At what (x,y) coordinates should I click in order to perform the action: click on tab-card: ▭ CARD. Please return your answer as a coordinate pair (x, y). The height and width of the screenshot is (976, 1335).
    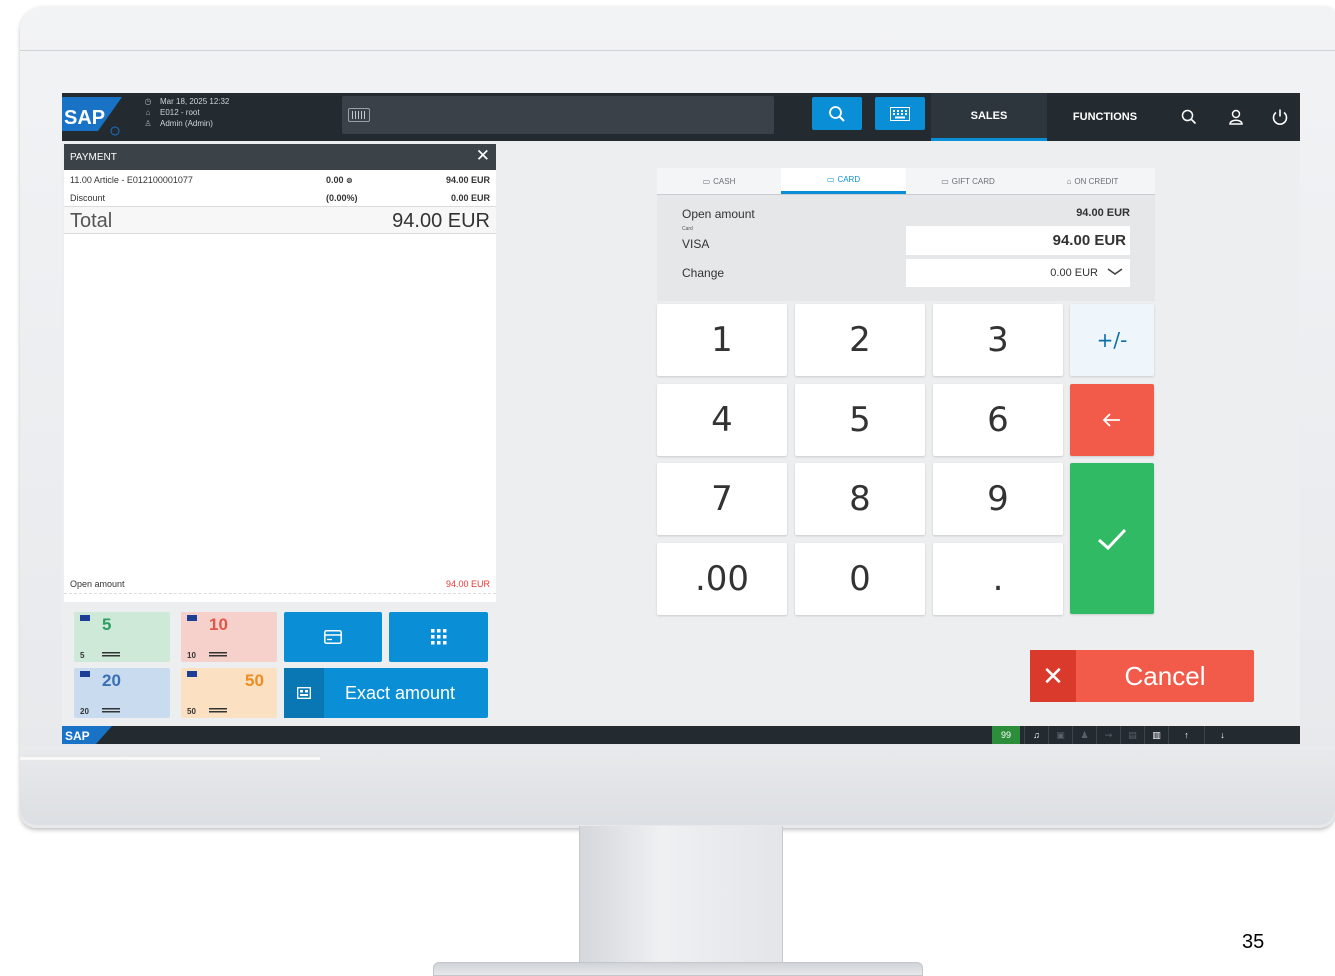
    Looking at the image, I should click on (843, 181).